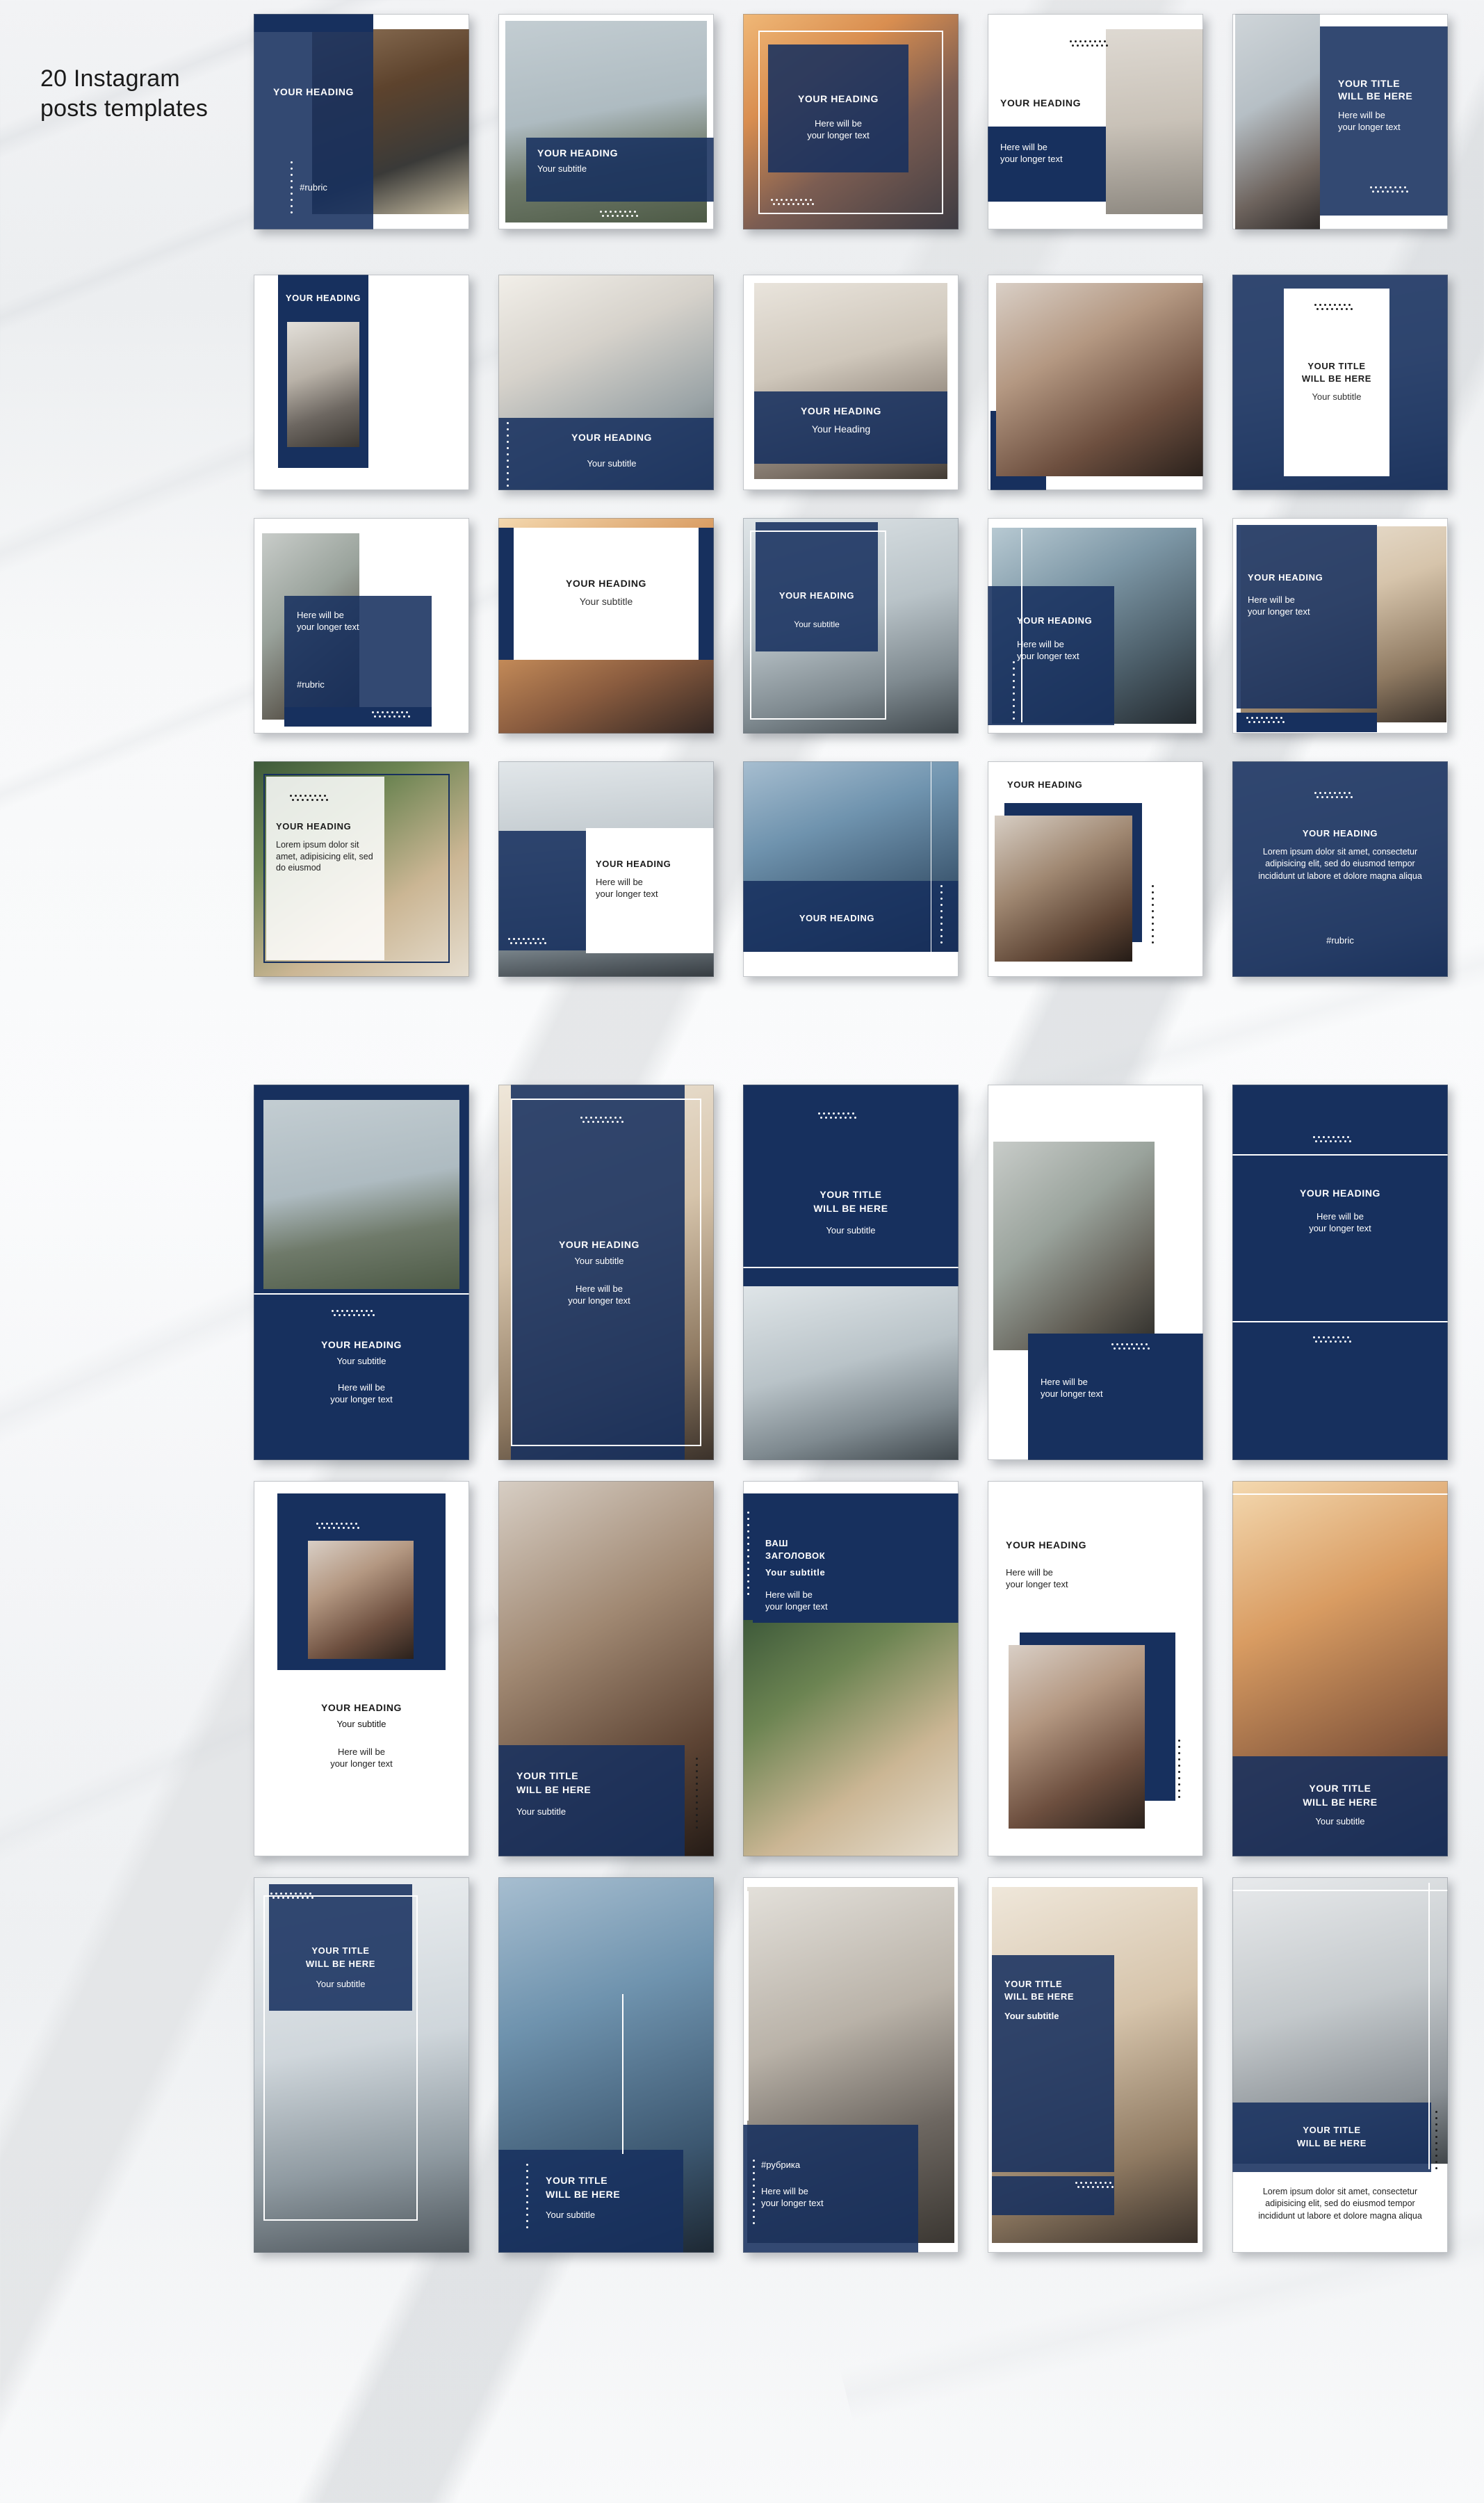 Image resolution: width=1484 pixels, height=2503 pixels. I want to click on story-navy-band, so click(1331, 2137).